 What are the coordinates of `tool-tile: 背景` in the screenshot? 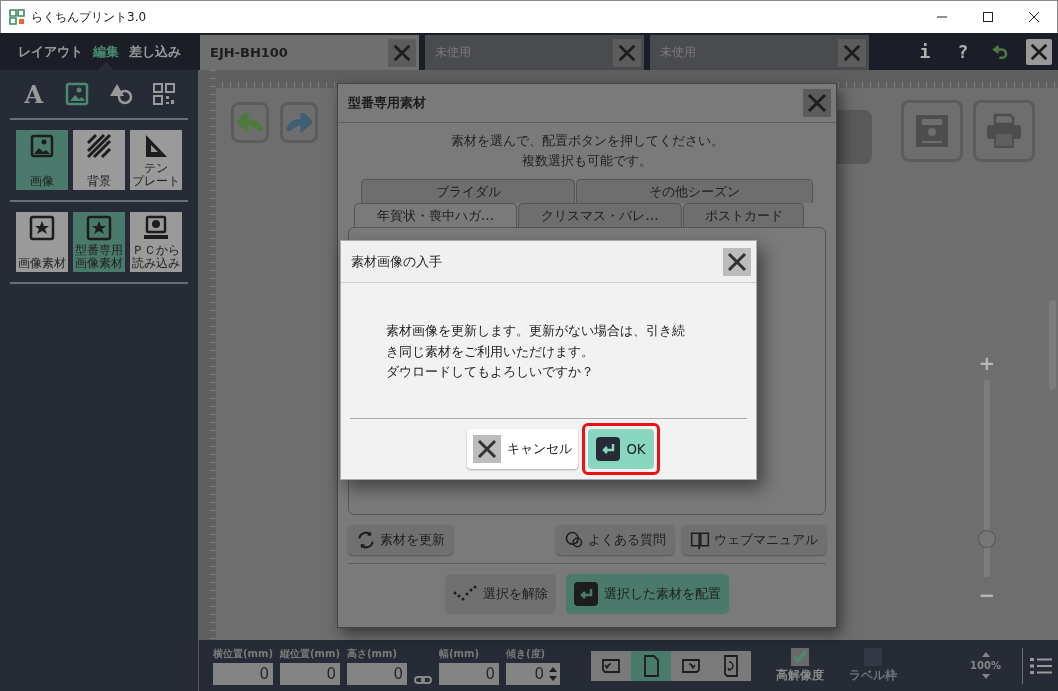 It's located at (99, 160).